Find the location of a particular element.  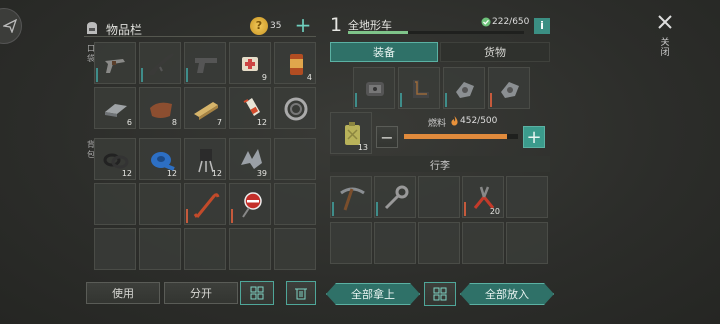

put-all-button: 全部放入 is located at coordinates (507, 294).